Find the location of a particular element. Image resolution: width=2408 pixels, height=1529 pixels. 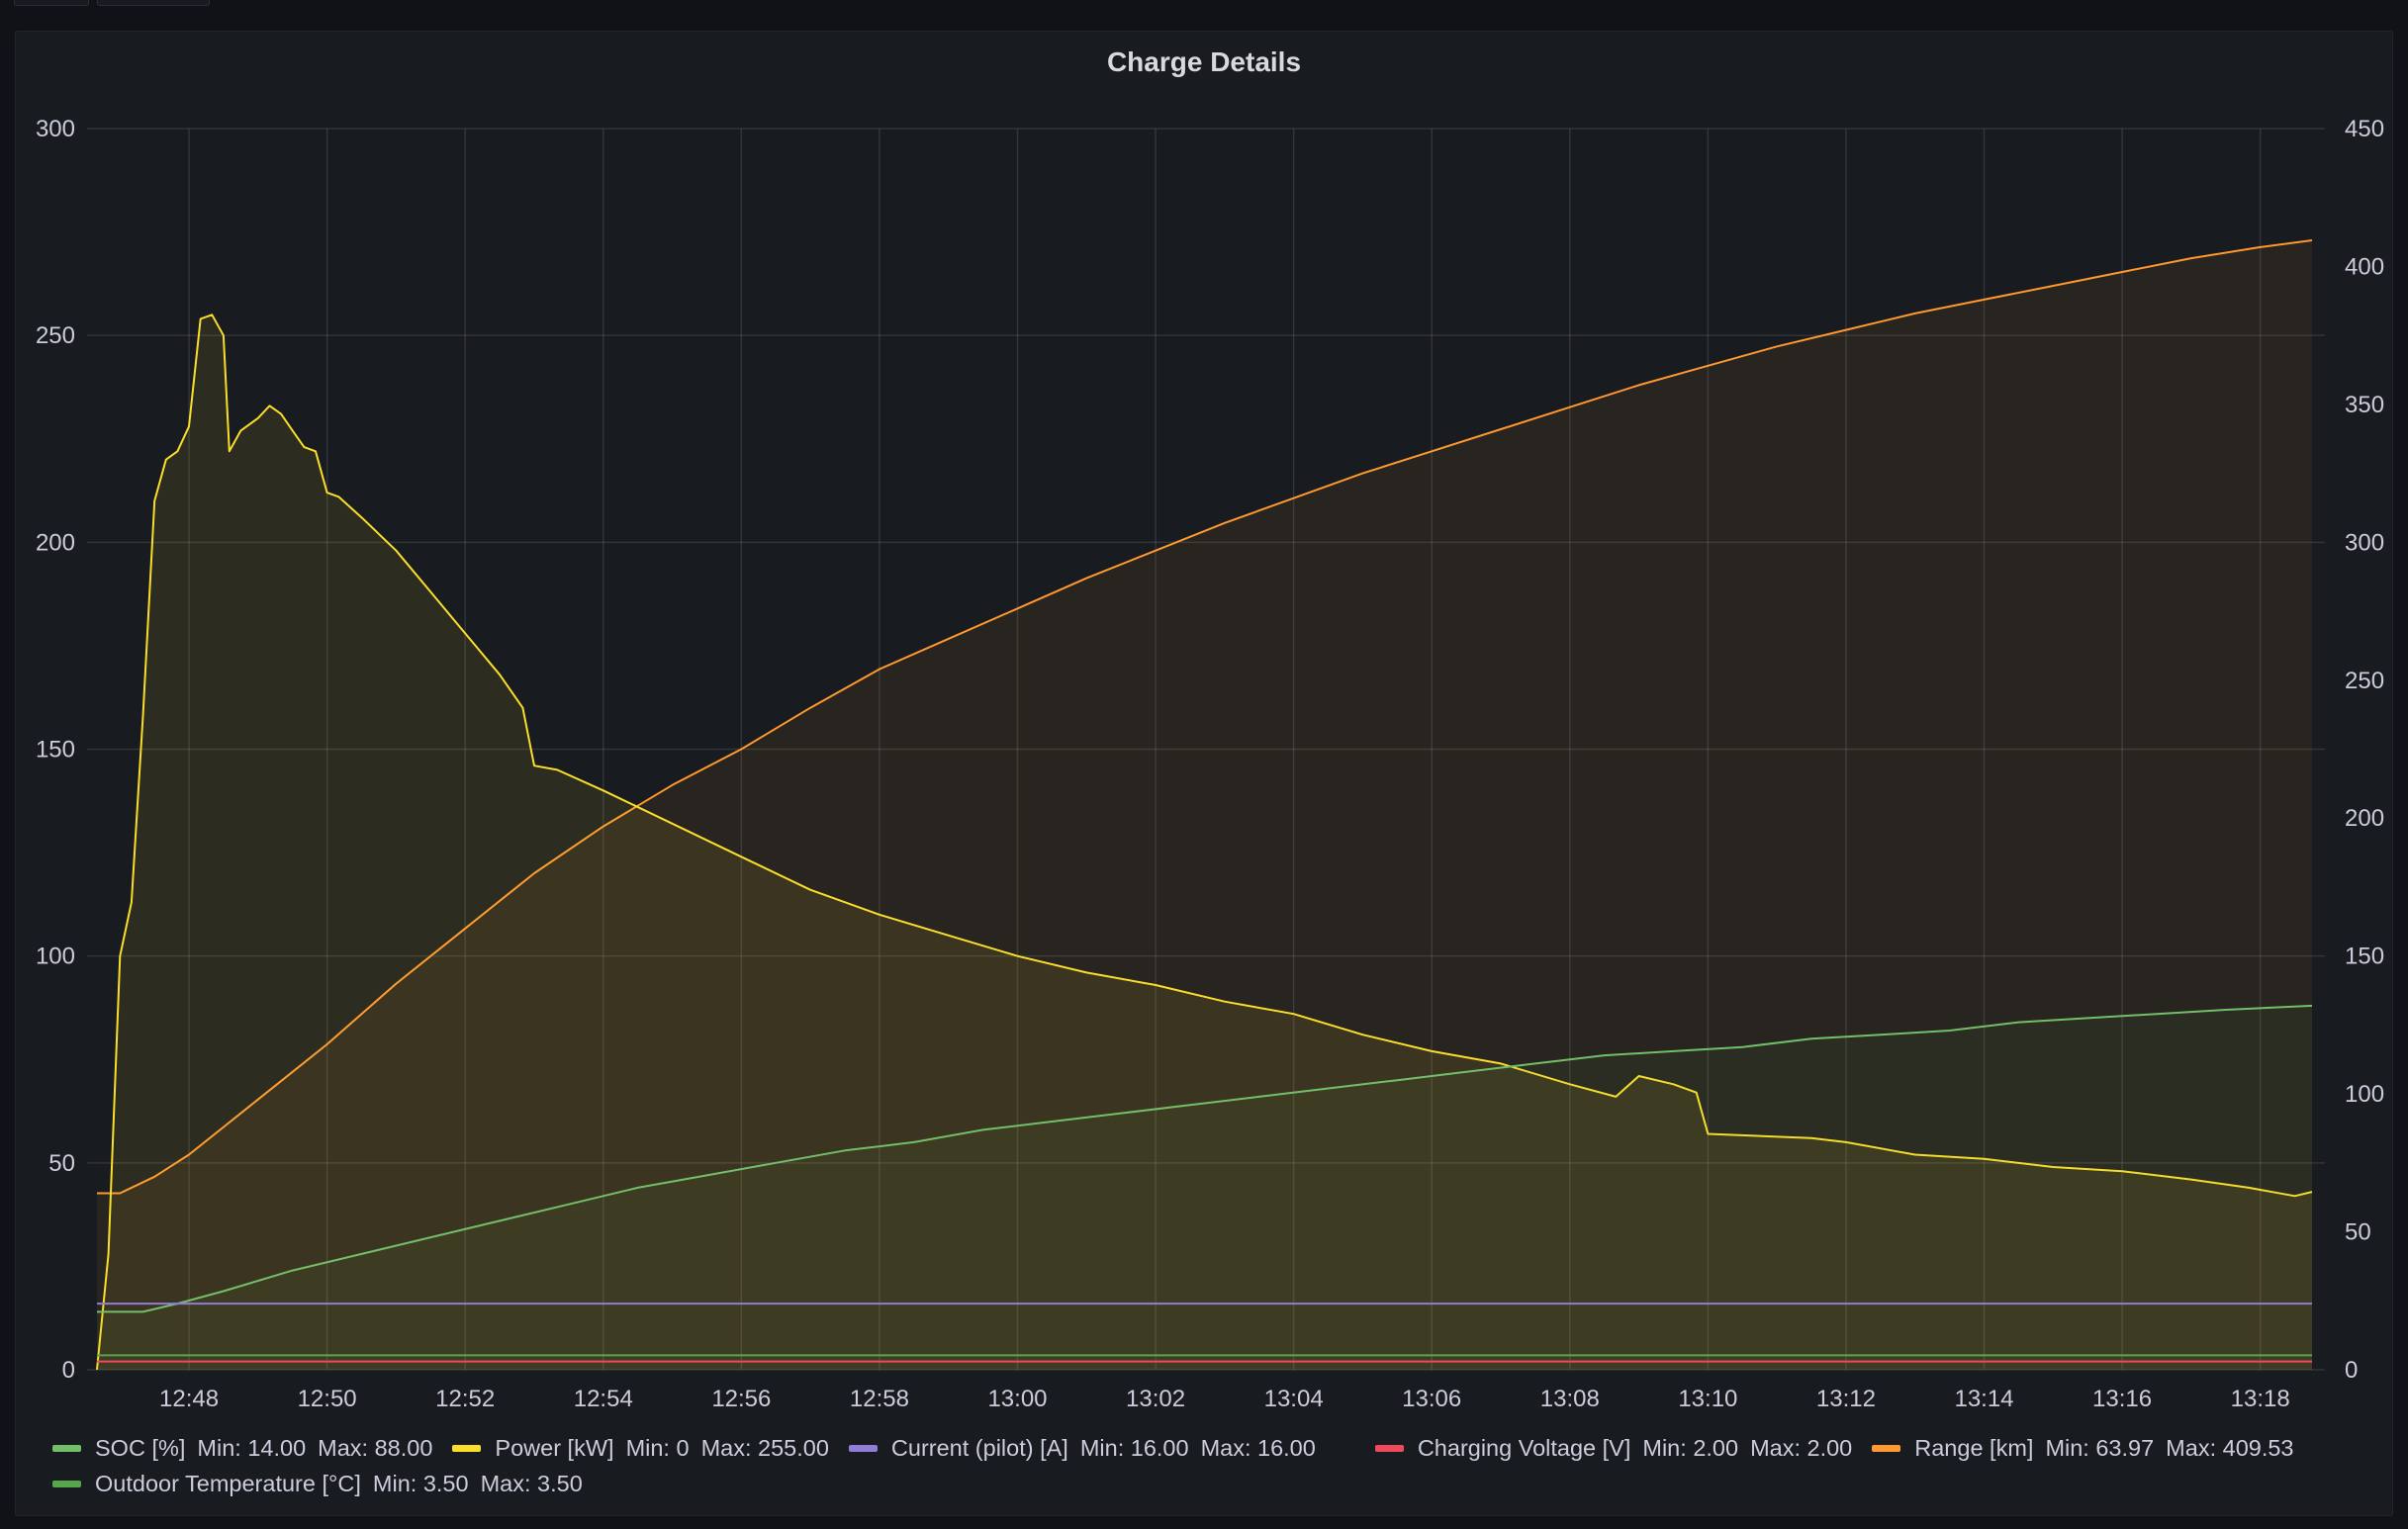

y-right-tick-label: 400 is located at coordinates (2364, 266).